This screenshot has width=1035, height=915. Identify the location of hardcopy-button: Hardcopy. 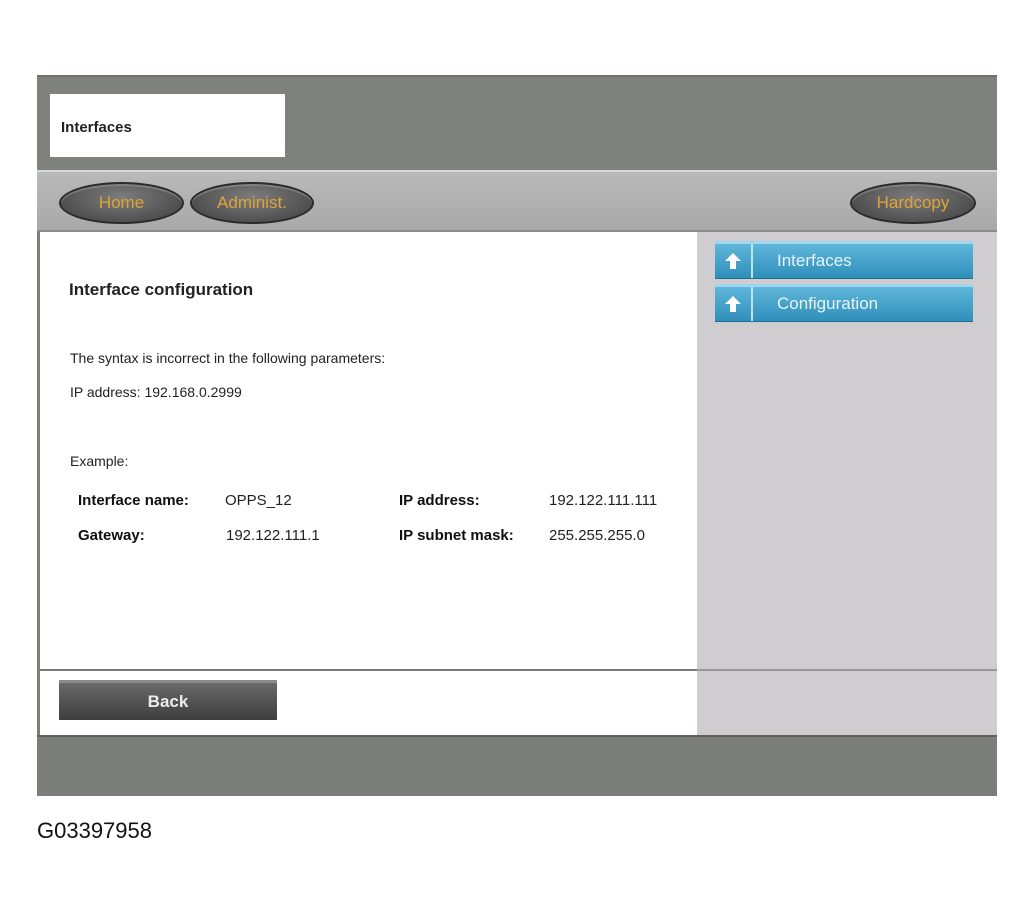
(913, 203).